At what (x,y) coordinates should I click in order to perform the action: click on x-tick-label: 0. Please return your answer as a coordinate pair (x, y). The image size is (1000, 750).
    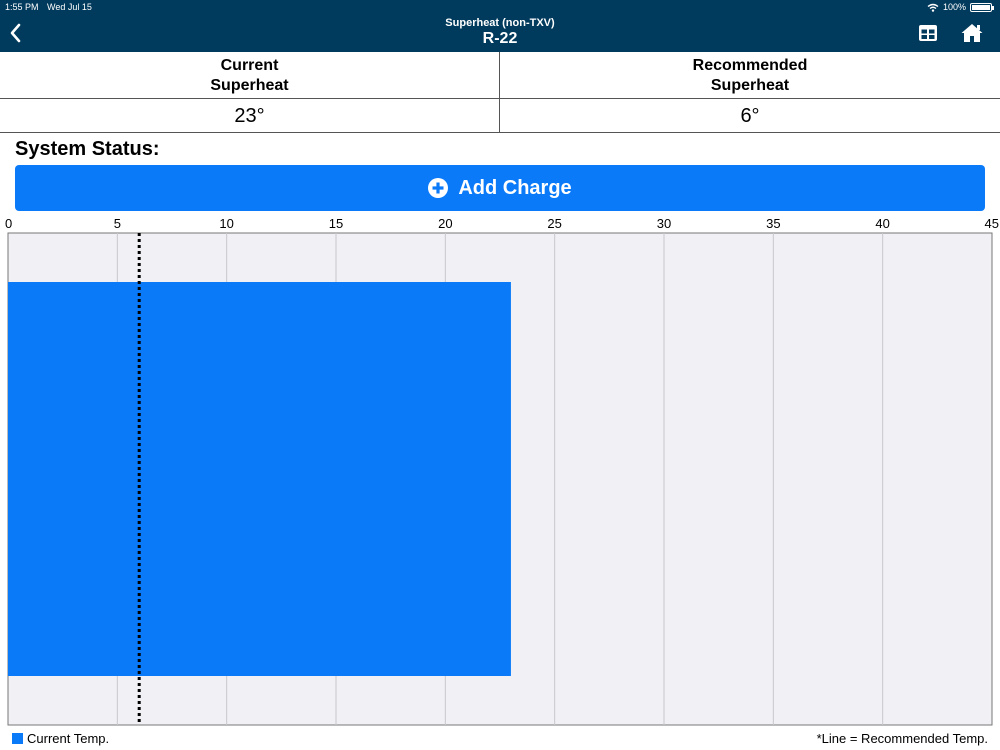
    Looking at the image, I should click on (8, 223).